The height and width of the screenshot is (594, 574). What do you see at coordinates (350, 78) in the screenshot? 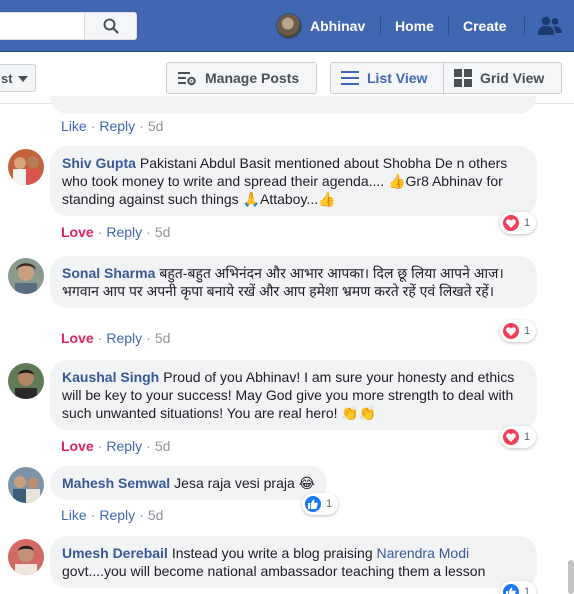
I see `list-view-icon` at bounding box center [350, 78].